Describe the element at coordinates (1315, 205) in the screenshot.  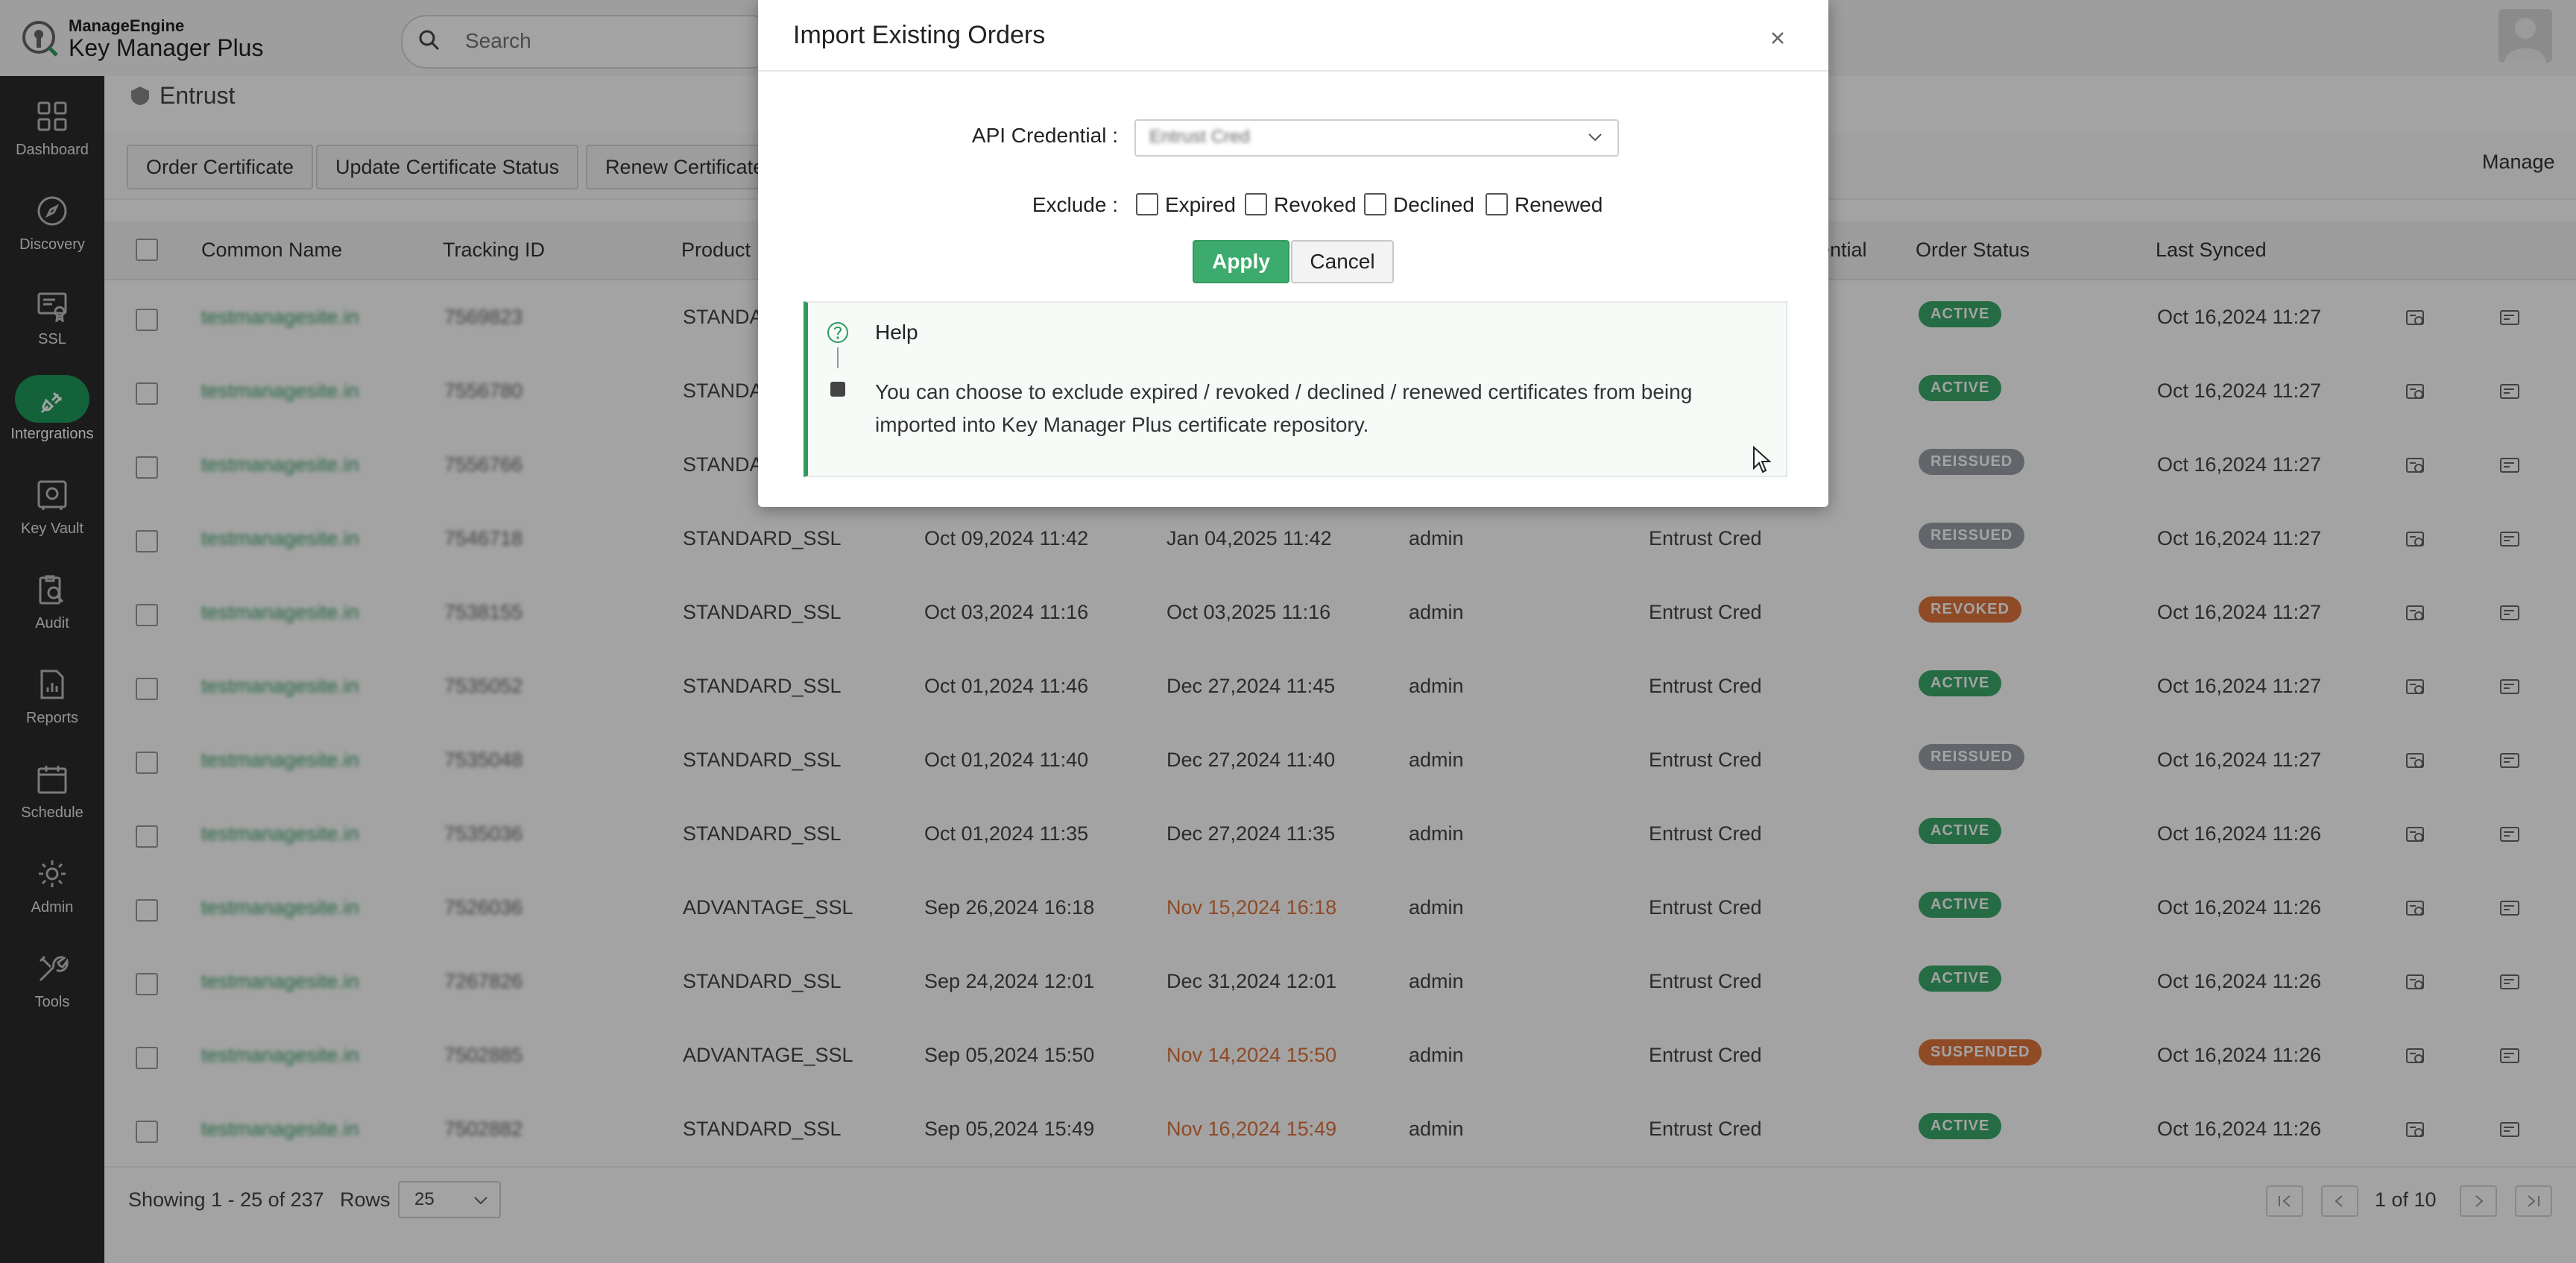
I see `exclude-revoked-label: Revoked` at that location.